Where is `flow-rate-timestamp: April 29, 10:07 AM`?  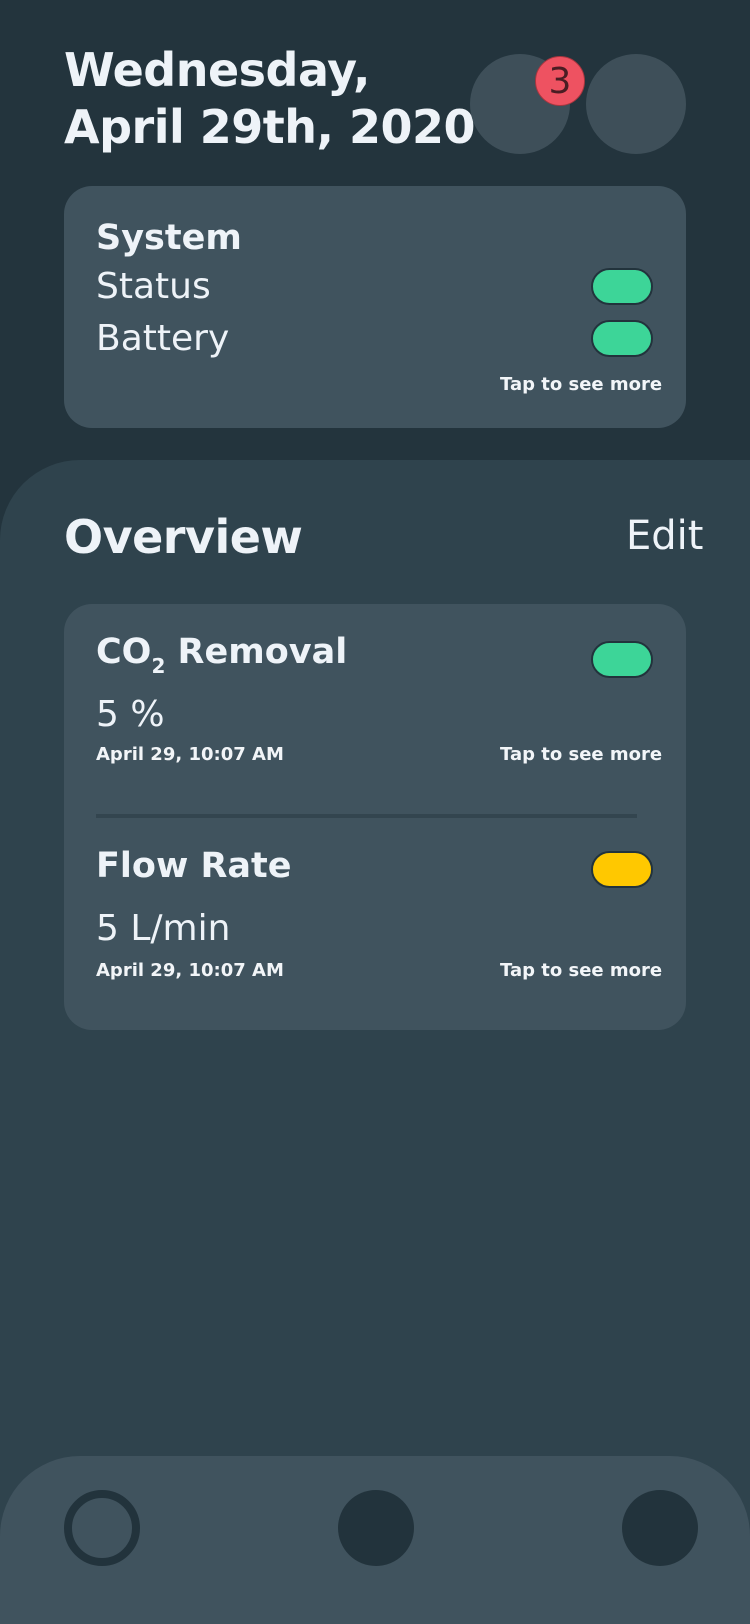
flow-rate-timestamp: April 29, 10:07 AM is located at coordinates (190, 970).